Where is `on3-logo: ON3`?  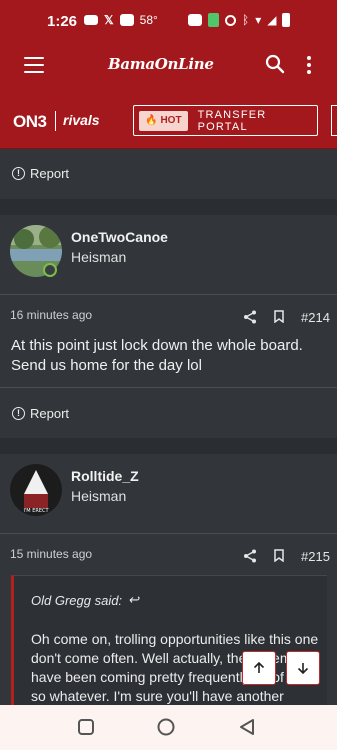
on3-logo: ON3 is located at coordinates (30, 122).